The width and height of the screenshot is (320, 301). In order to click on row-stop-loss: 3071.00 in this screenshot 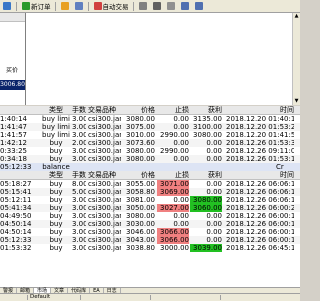, I will do `click(173, 184)`.